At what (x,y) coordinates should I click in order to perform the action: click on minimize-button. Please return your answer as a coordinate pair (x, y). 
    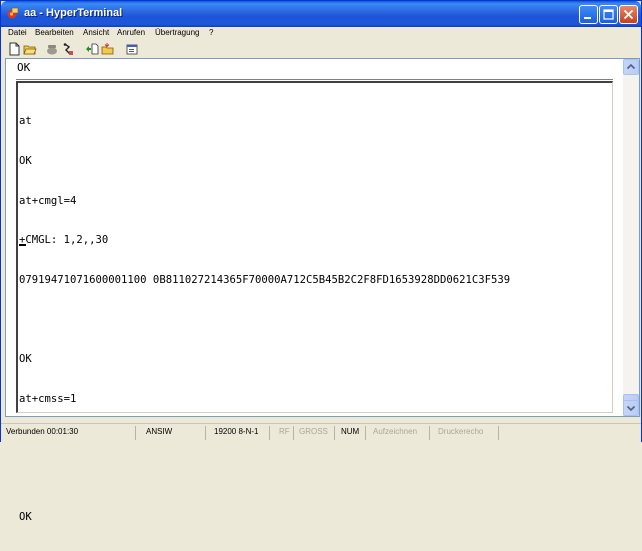
    Looking at the image, I should click on (588, 14).